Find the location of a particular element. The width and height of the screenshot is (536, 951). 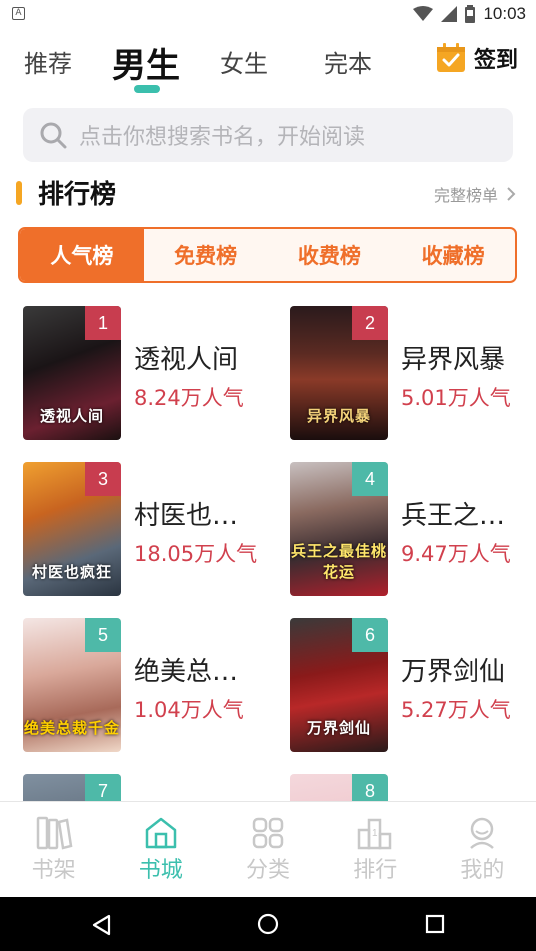

category-icon is located at coordinates (268, 833).